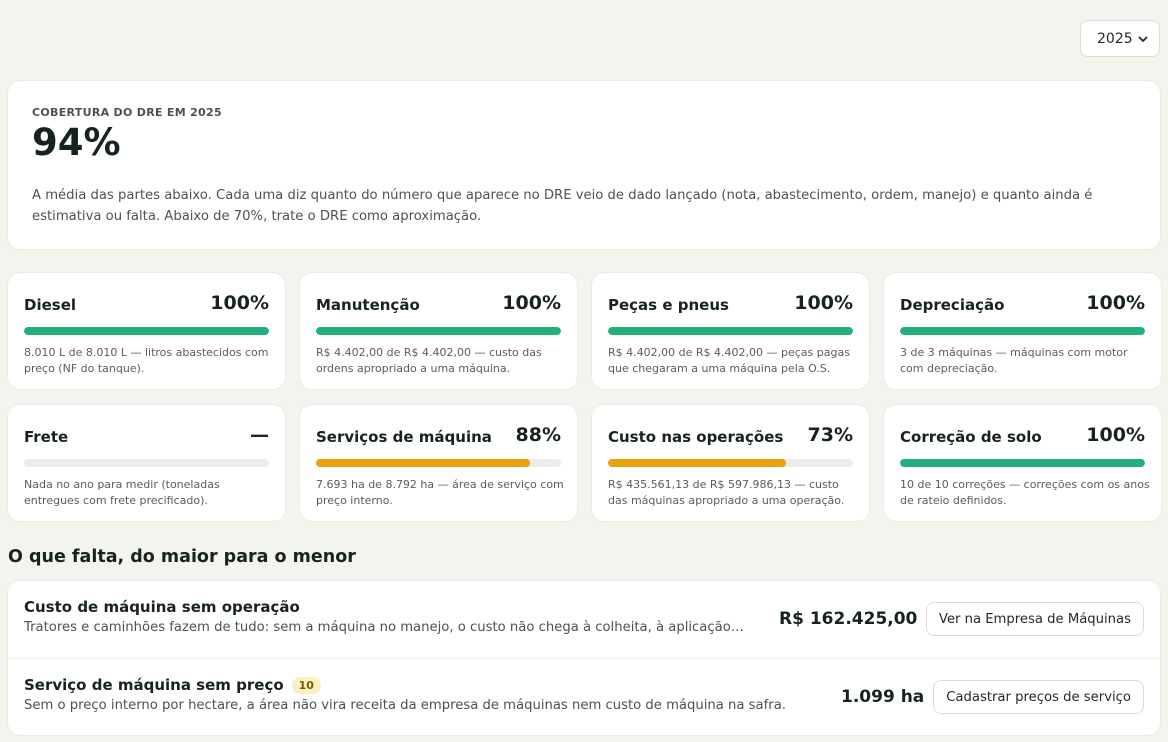 This screenshot has width=1168, height=742. What do you see at coordinates (259, 435) in the screenshot?
I see `part-percent: —` at bounding box center [259, 435].